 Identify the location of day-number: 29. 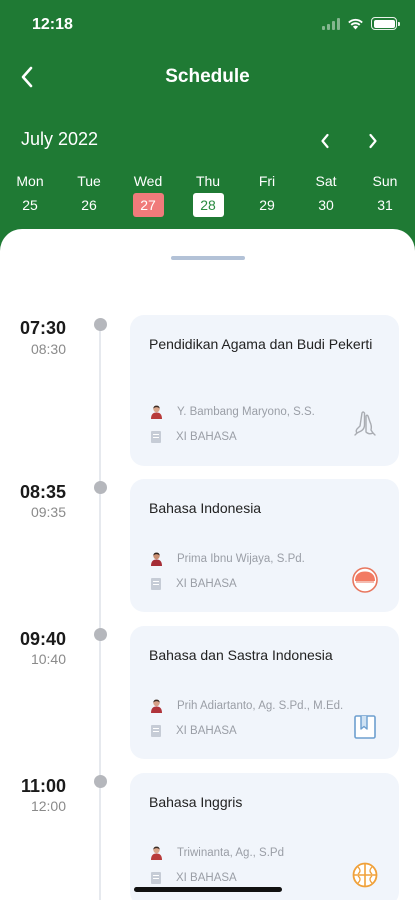
(267, 205).